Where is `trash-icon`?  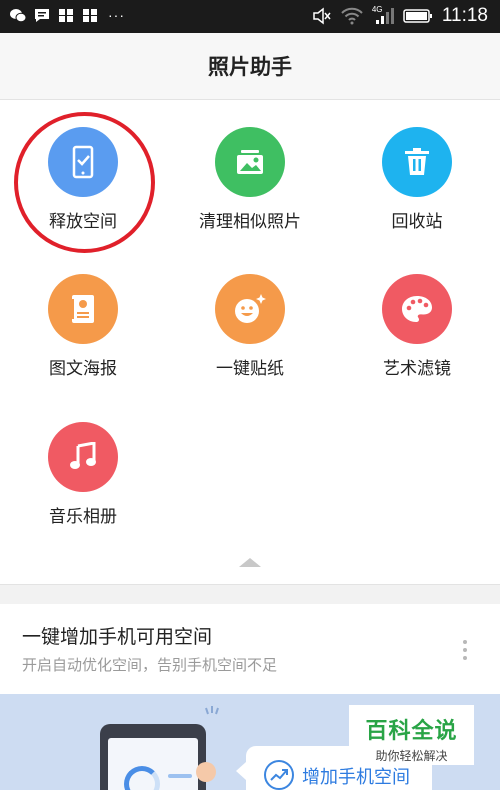
trash-icon is located at coordinates (417, 161).